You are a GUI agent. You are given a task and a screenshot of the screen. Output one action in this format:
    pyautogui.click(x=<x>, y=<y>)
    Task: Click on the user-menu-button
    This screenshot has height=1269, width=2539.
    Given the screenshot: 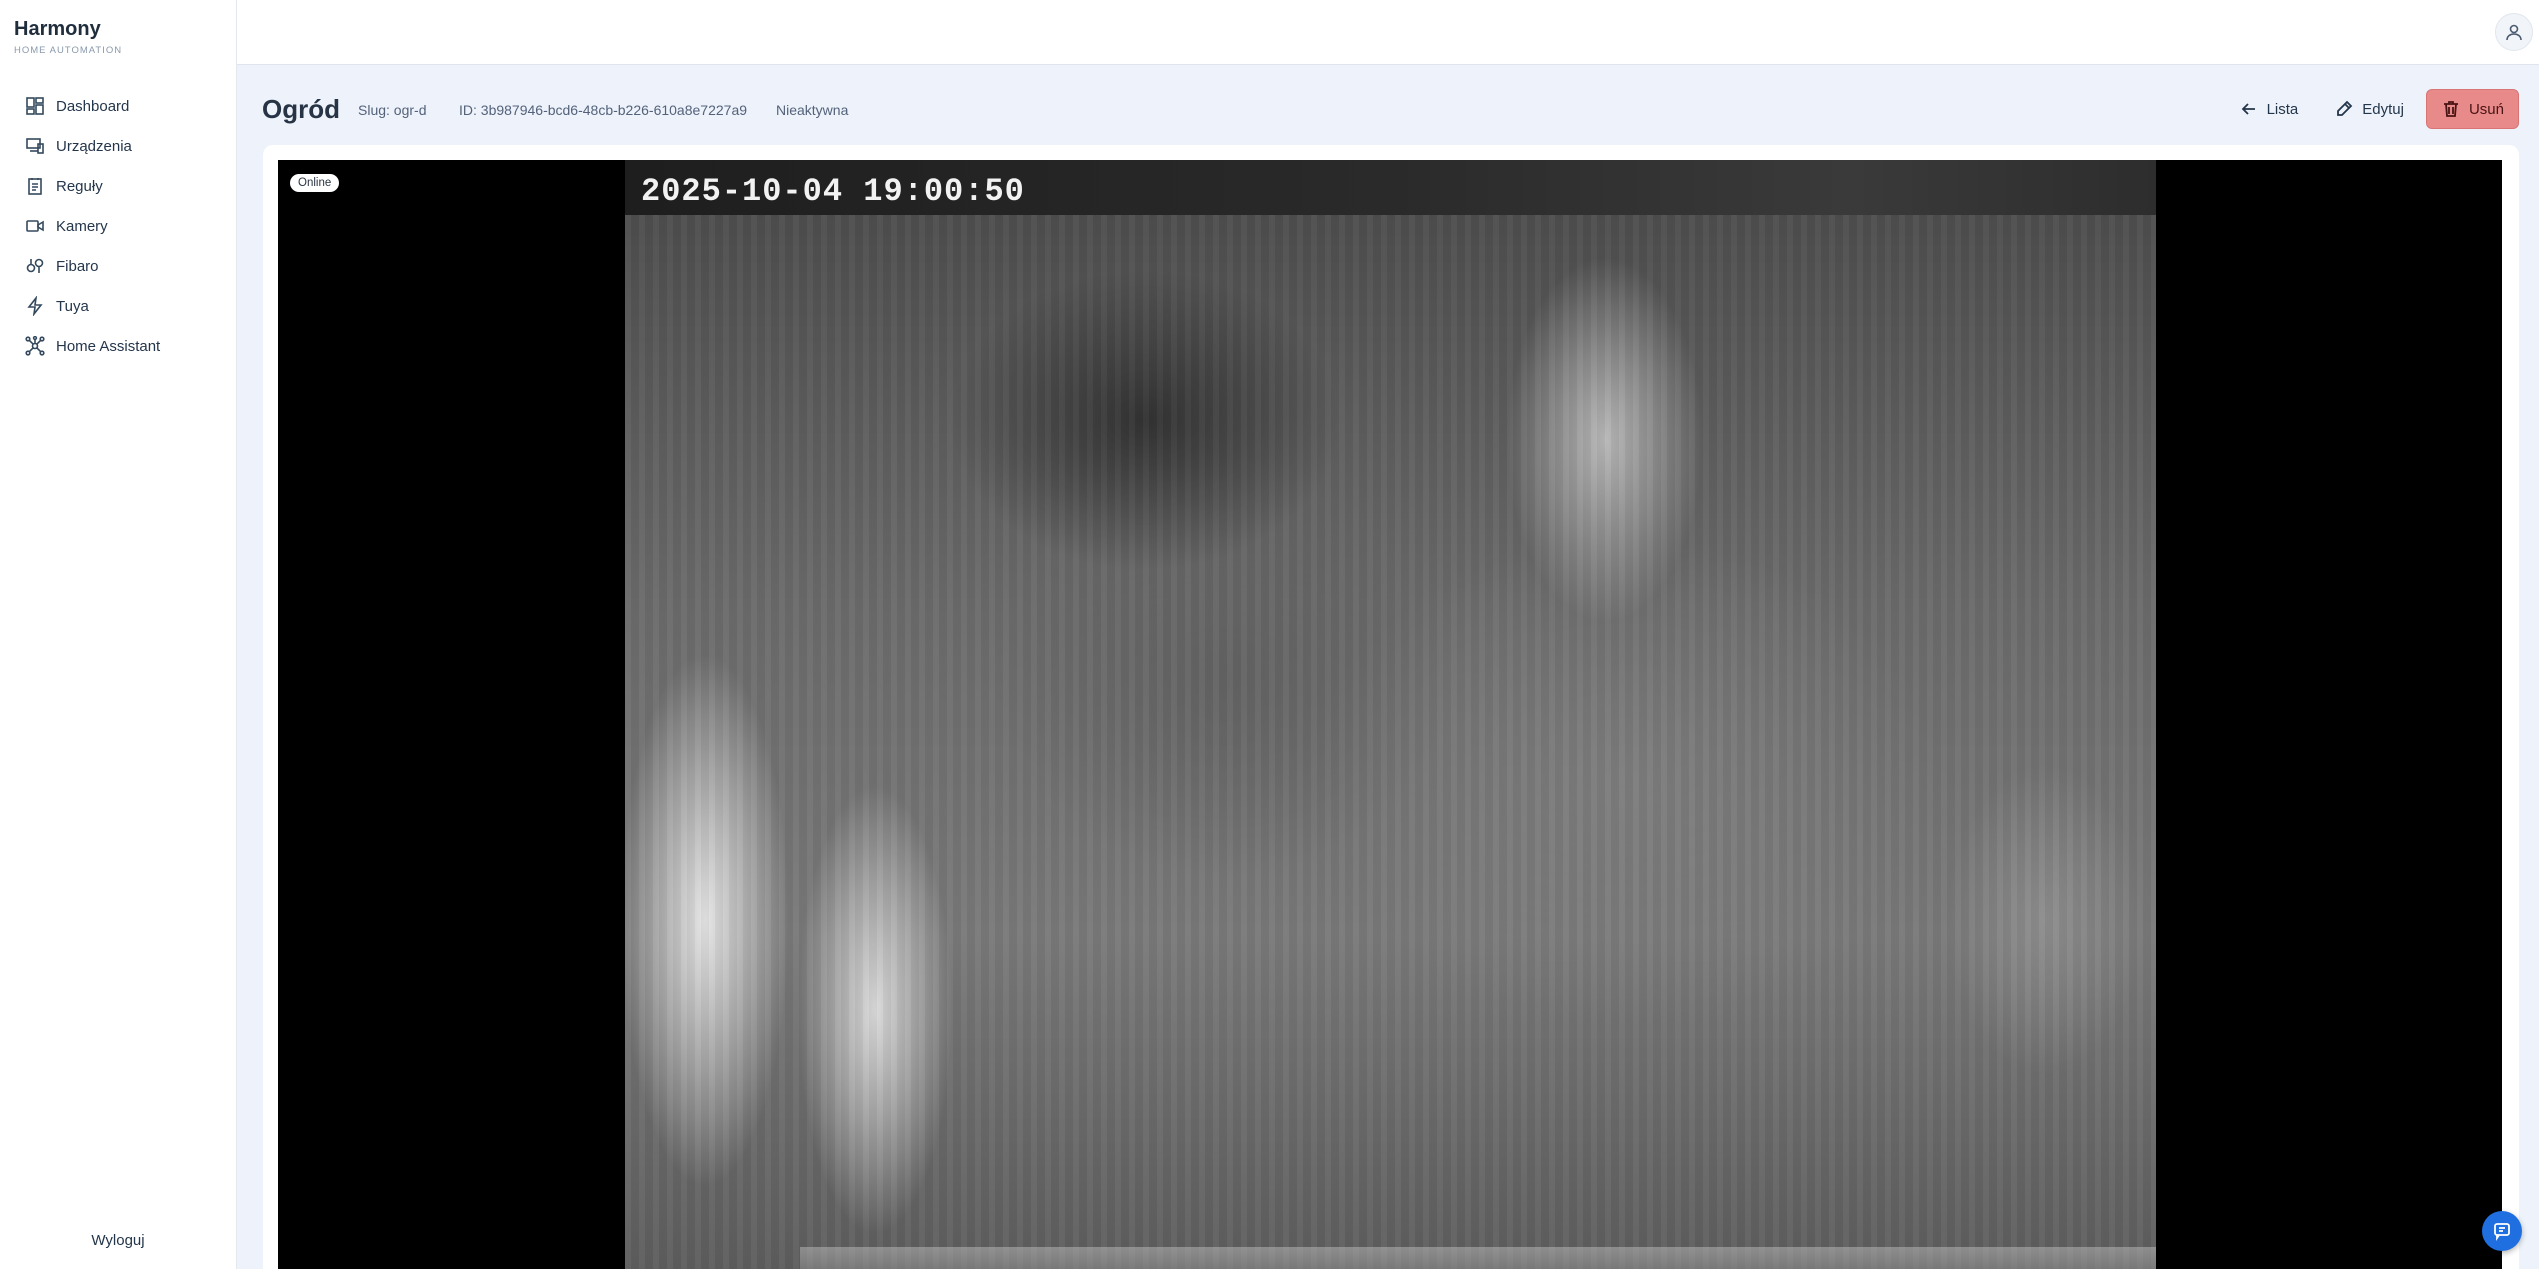 What is the action you would take?
    pyautogui.click(x=2514, y=32)
    